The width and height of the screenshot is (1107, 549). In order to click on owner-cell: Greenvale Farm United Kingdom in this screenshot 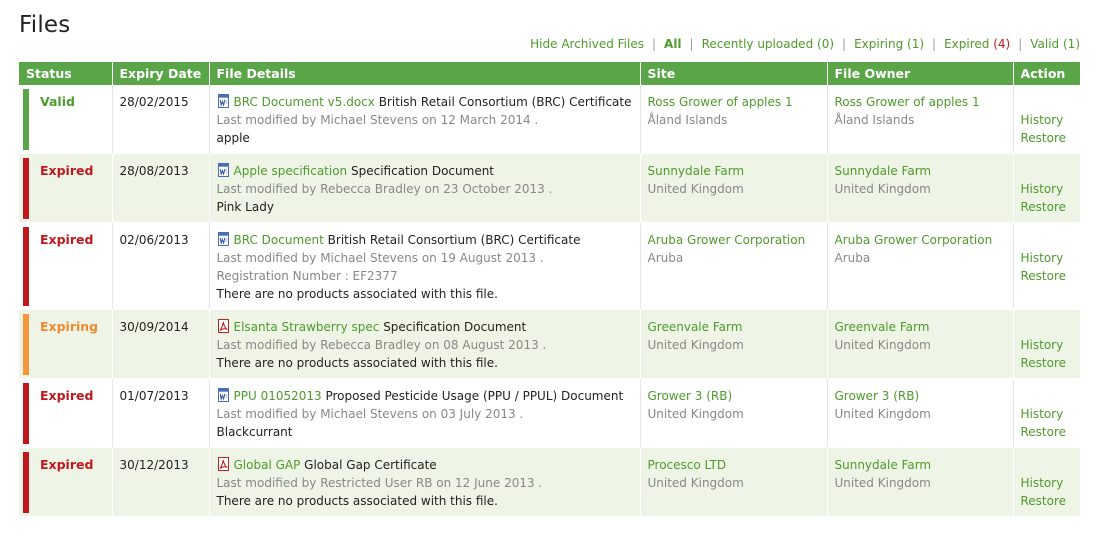, I will do `click(920, 344)`.